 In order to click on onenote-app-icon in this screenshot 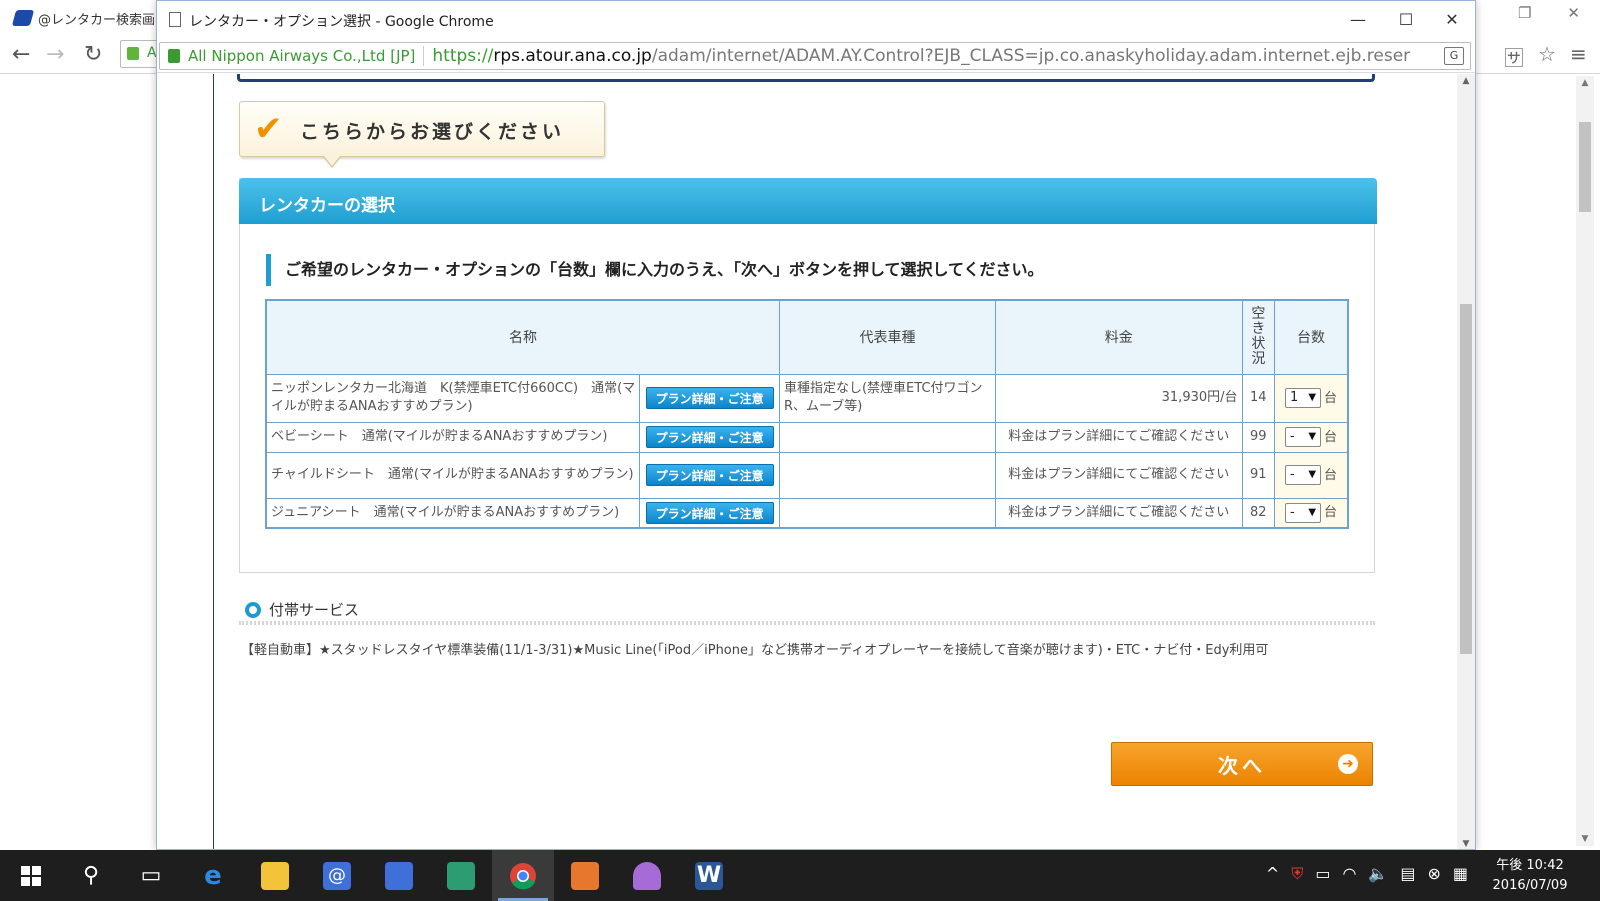, I will do `click(647, 875)`.